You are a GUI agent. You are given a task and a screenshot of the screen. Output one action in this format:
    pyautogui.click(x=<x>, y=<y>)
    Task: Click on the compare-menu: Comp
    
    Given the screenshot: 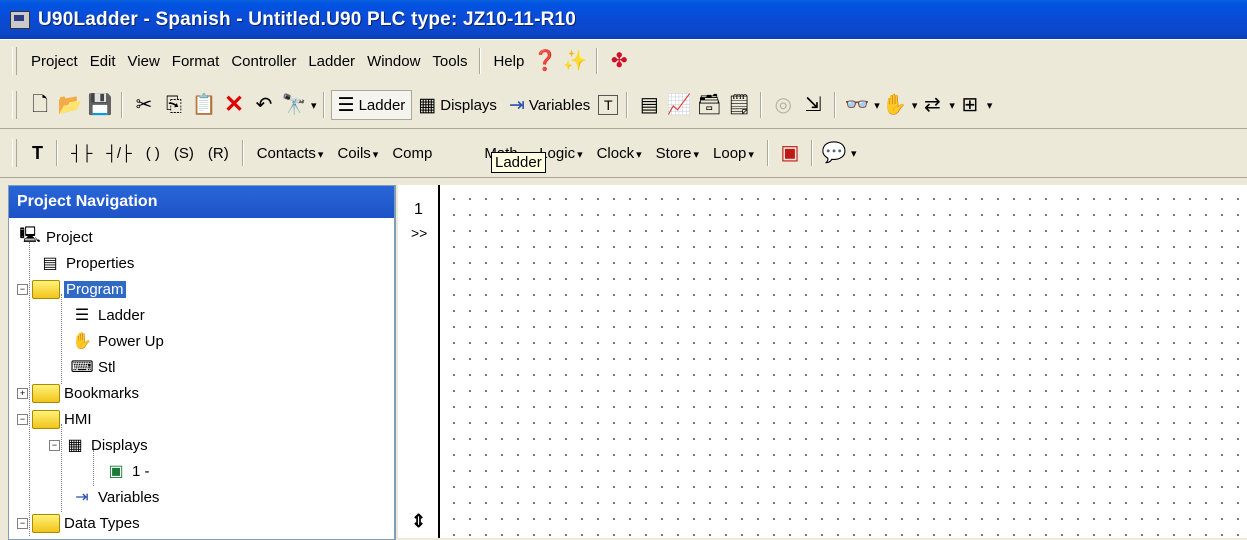 What is the action you would take?
    pyautogui.click(x=431, y=153)
    